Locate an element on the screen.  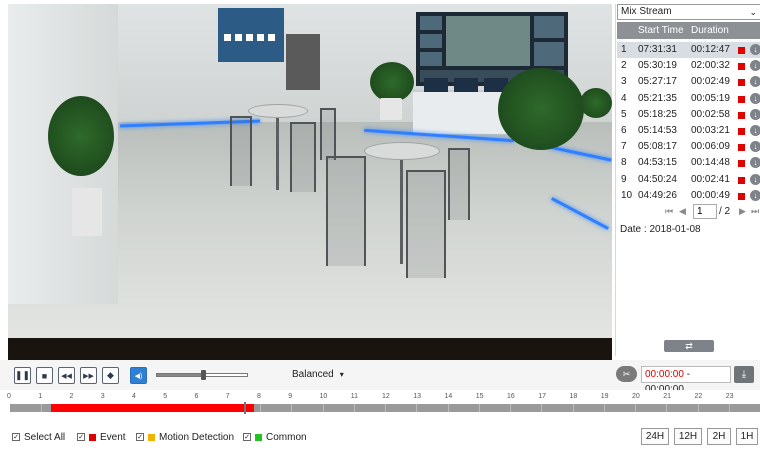
motion-detection-label: Motion Detection is located at coordinates (197, 437).